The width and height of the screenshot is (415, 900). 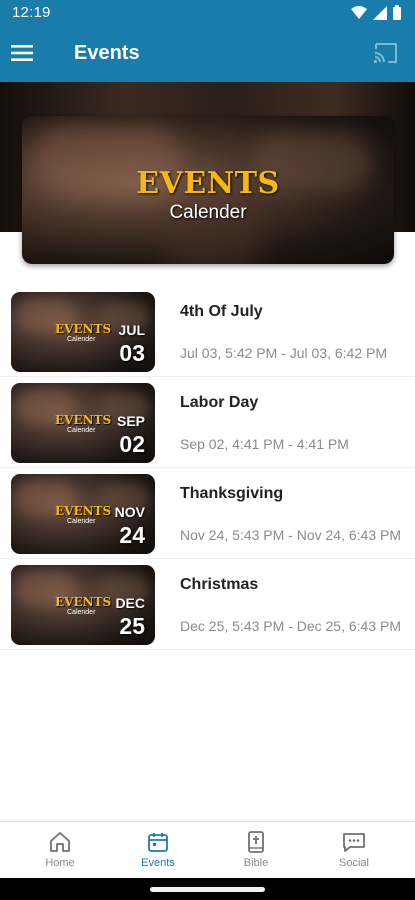 I want to click on event-name: Christmas, so click(x=219, y=584).